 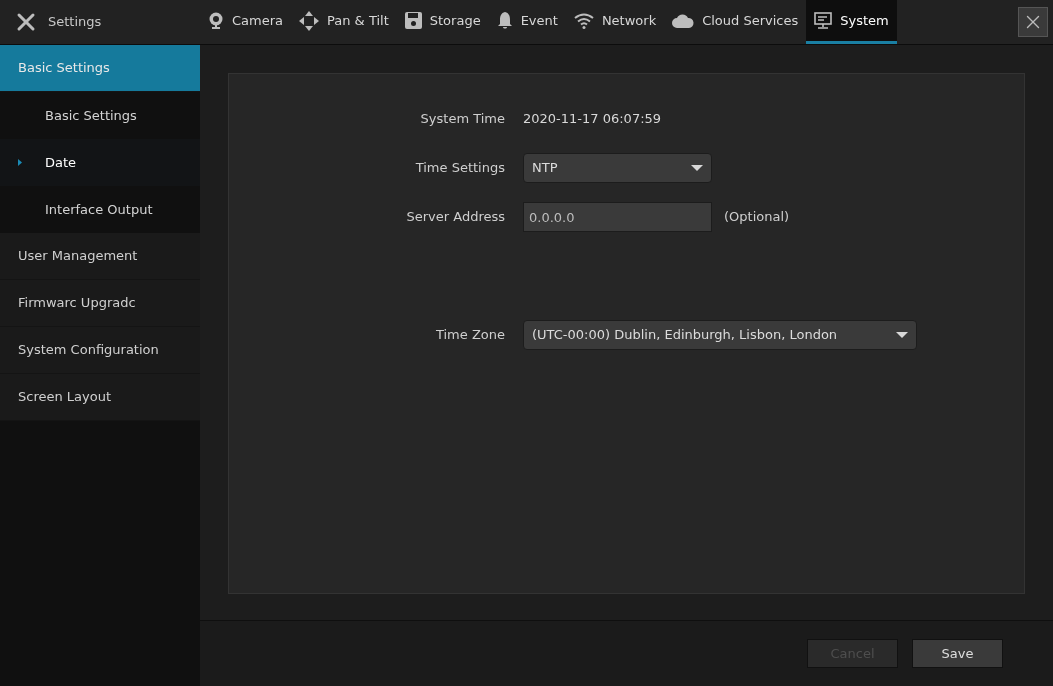 I want to click on webcam-icon, so click(x=216, y=20).